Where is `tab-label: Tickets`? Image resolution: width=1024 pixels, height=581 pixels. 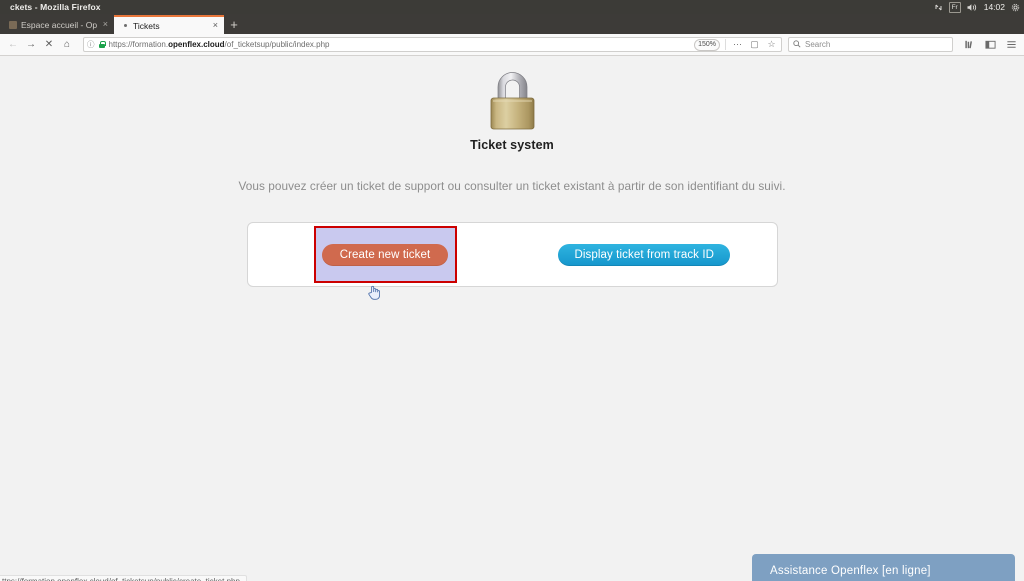 tab-label: Tickets is located at coordinates (146, 25).